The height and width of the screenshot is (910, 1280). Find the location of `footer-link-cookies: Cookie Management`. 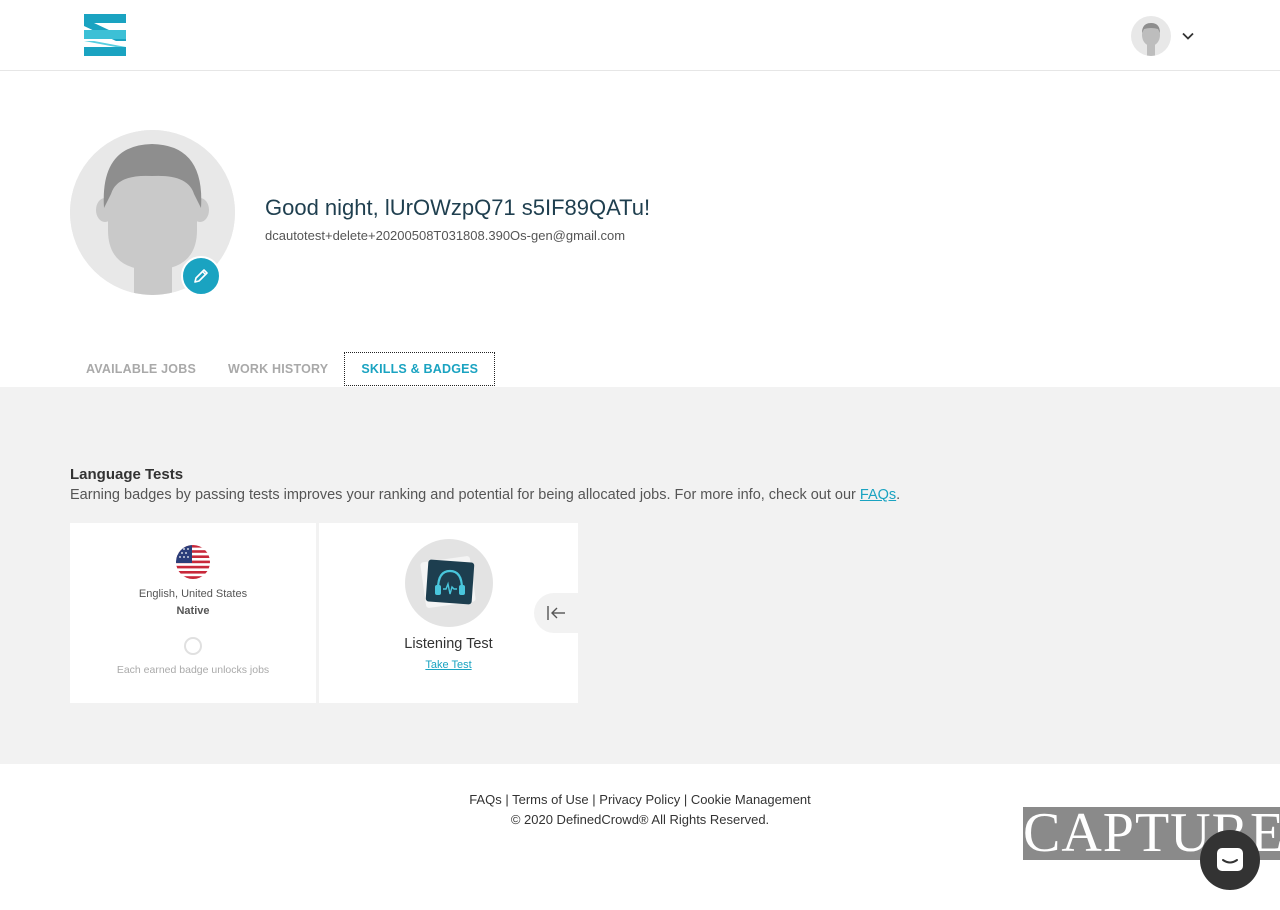

footer-link-cookies: Cookie Management is located at coordinates (751, 799).